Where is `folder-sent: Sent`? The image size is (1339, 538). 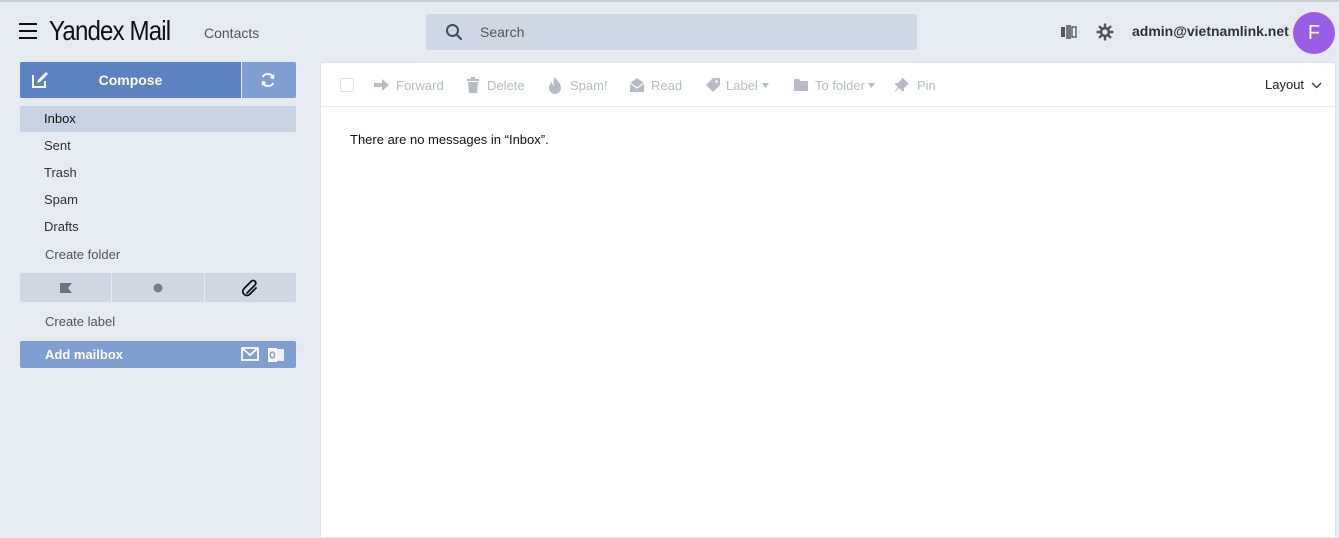
folder-sent: Sent is located at coordinates (158, 146).